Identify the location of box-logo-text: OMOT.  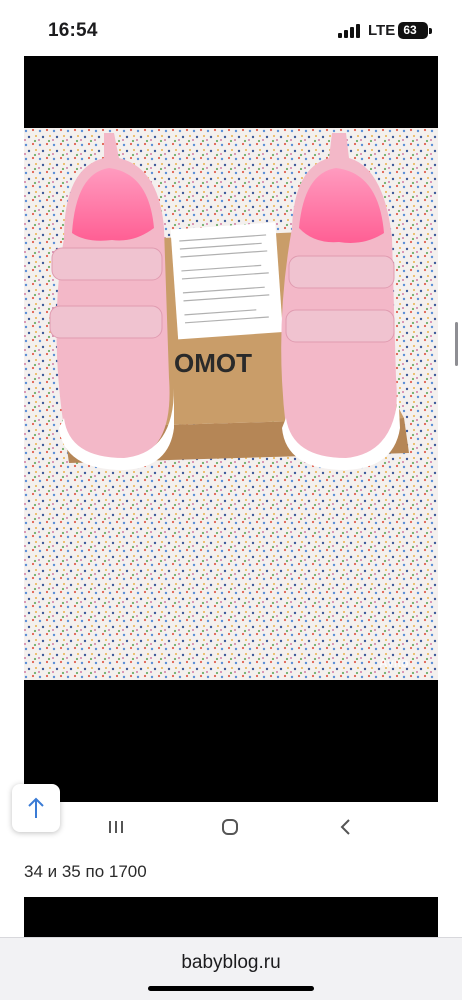
(213, 363).